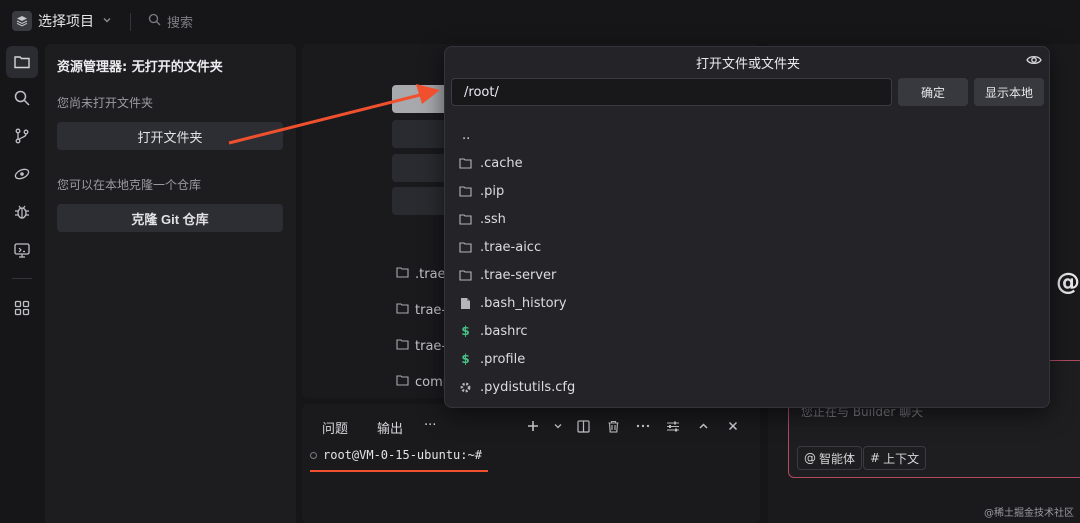  Describe the element at coordinates (748, 387) in the screenshot. I see `list-item: .pydistutils.cfg` at that location.